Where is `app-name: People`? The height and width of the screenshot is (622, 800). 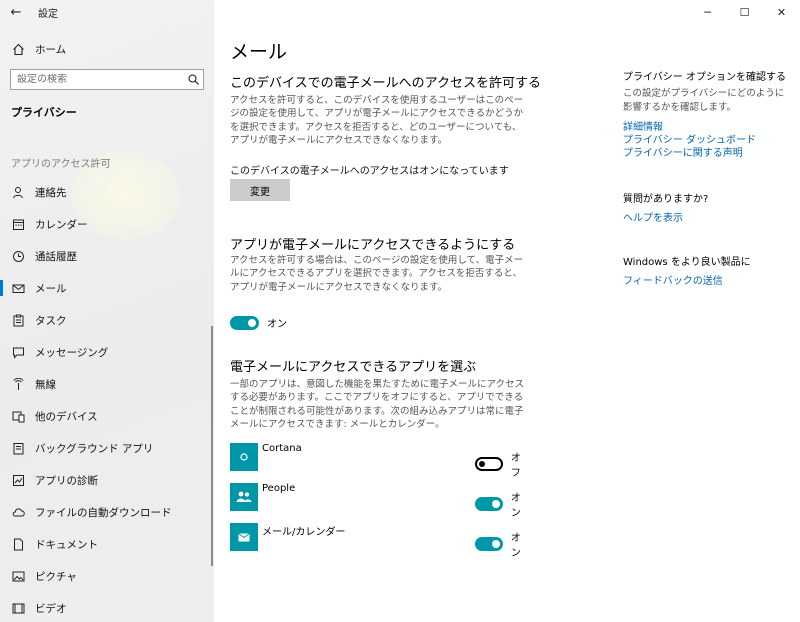
app-name: People is located at coordinates (279, 488).